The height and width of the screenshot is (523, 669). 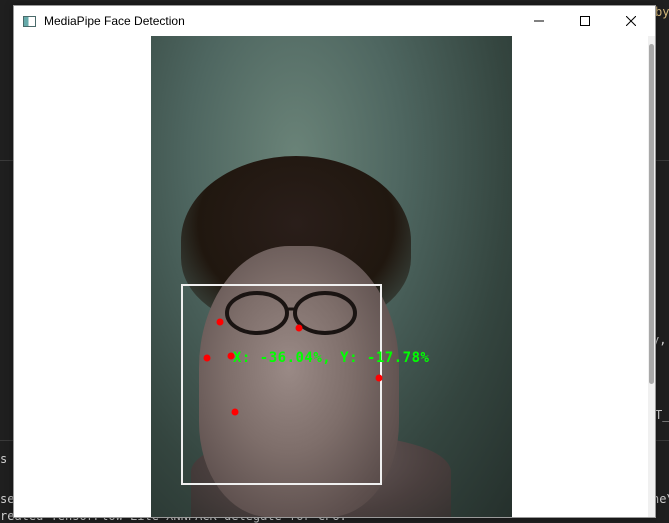 I want to click on app-icon, so click(x=29, y=21).